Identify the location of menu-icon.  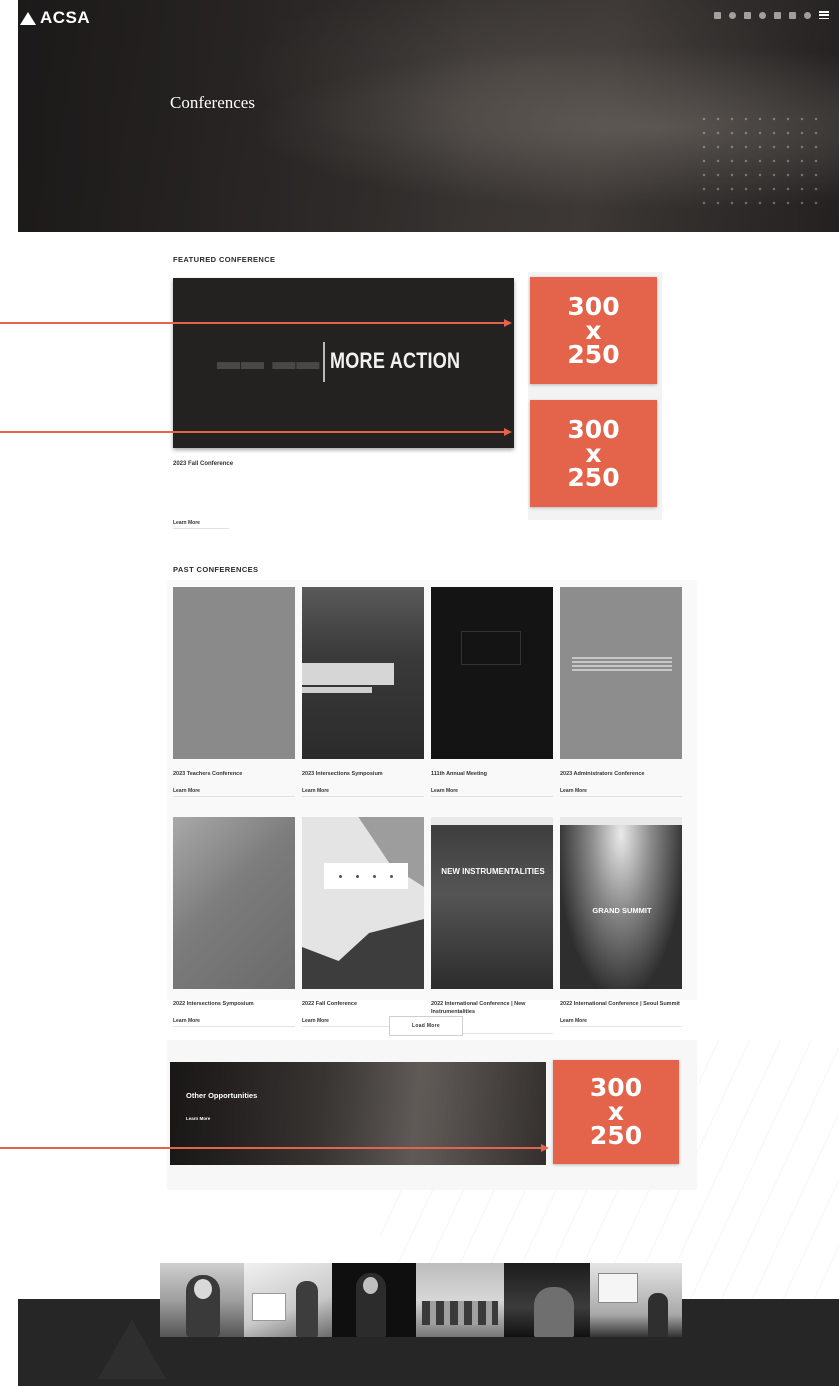
(824, 15).